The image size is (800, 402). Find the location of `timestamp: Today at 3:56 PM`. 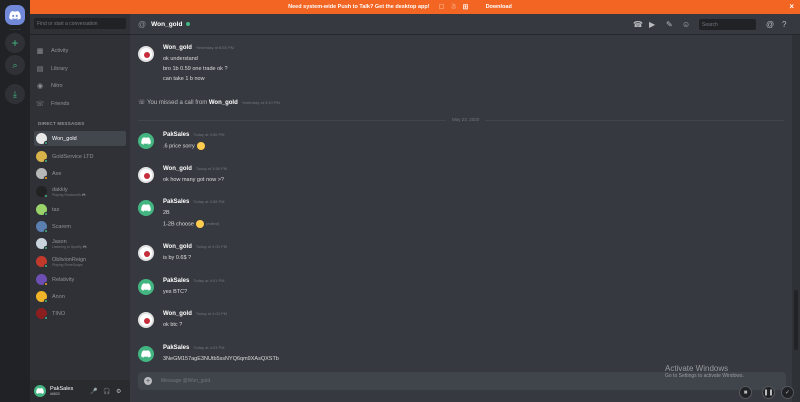

timestamp: Today at 3:56 PM is located at coordinates (211, 168).